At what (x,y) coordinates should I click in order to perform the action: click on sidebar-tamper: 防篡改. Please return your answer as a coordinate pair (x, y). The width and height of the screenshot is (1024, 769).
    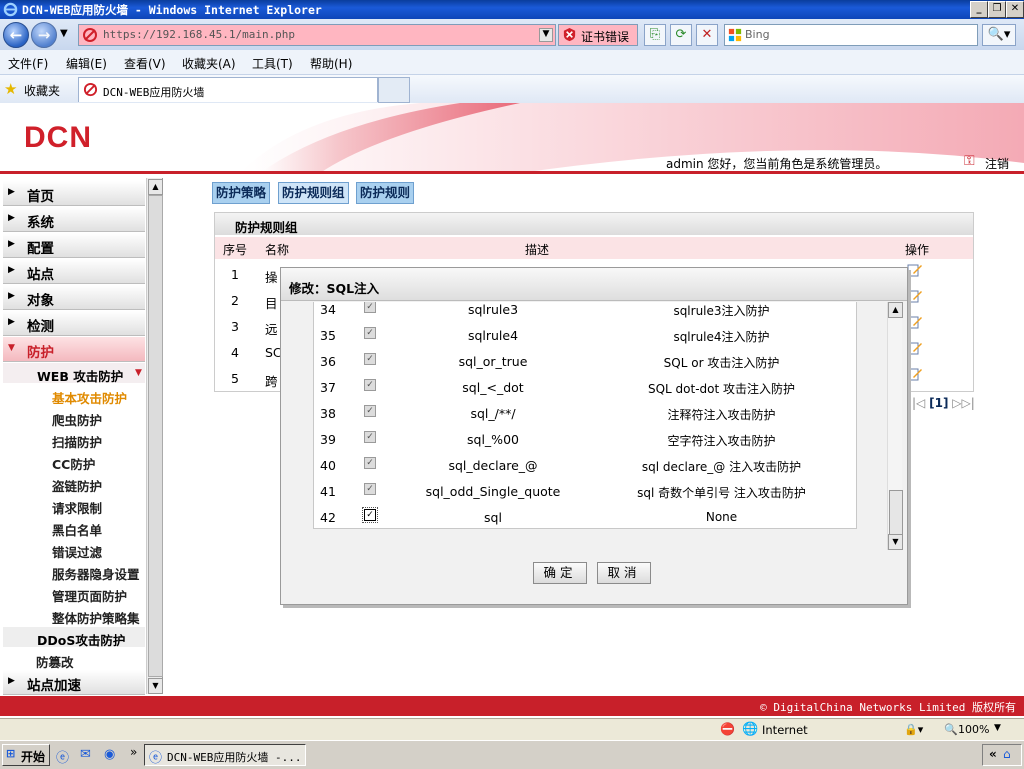
    Looking at the image, I should click on (55, 661).